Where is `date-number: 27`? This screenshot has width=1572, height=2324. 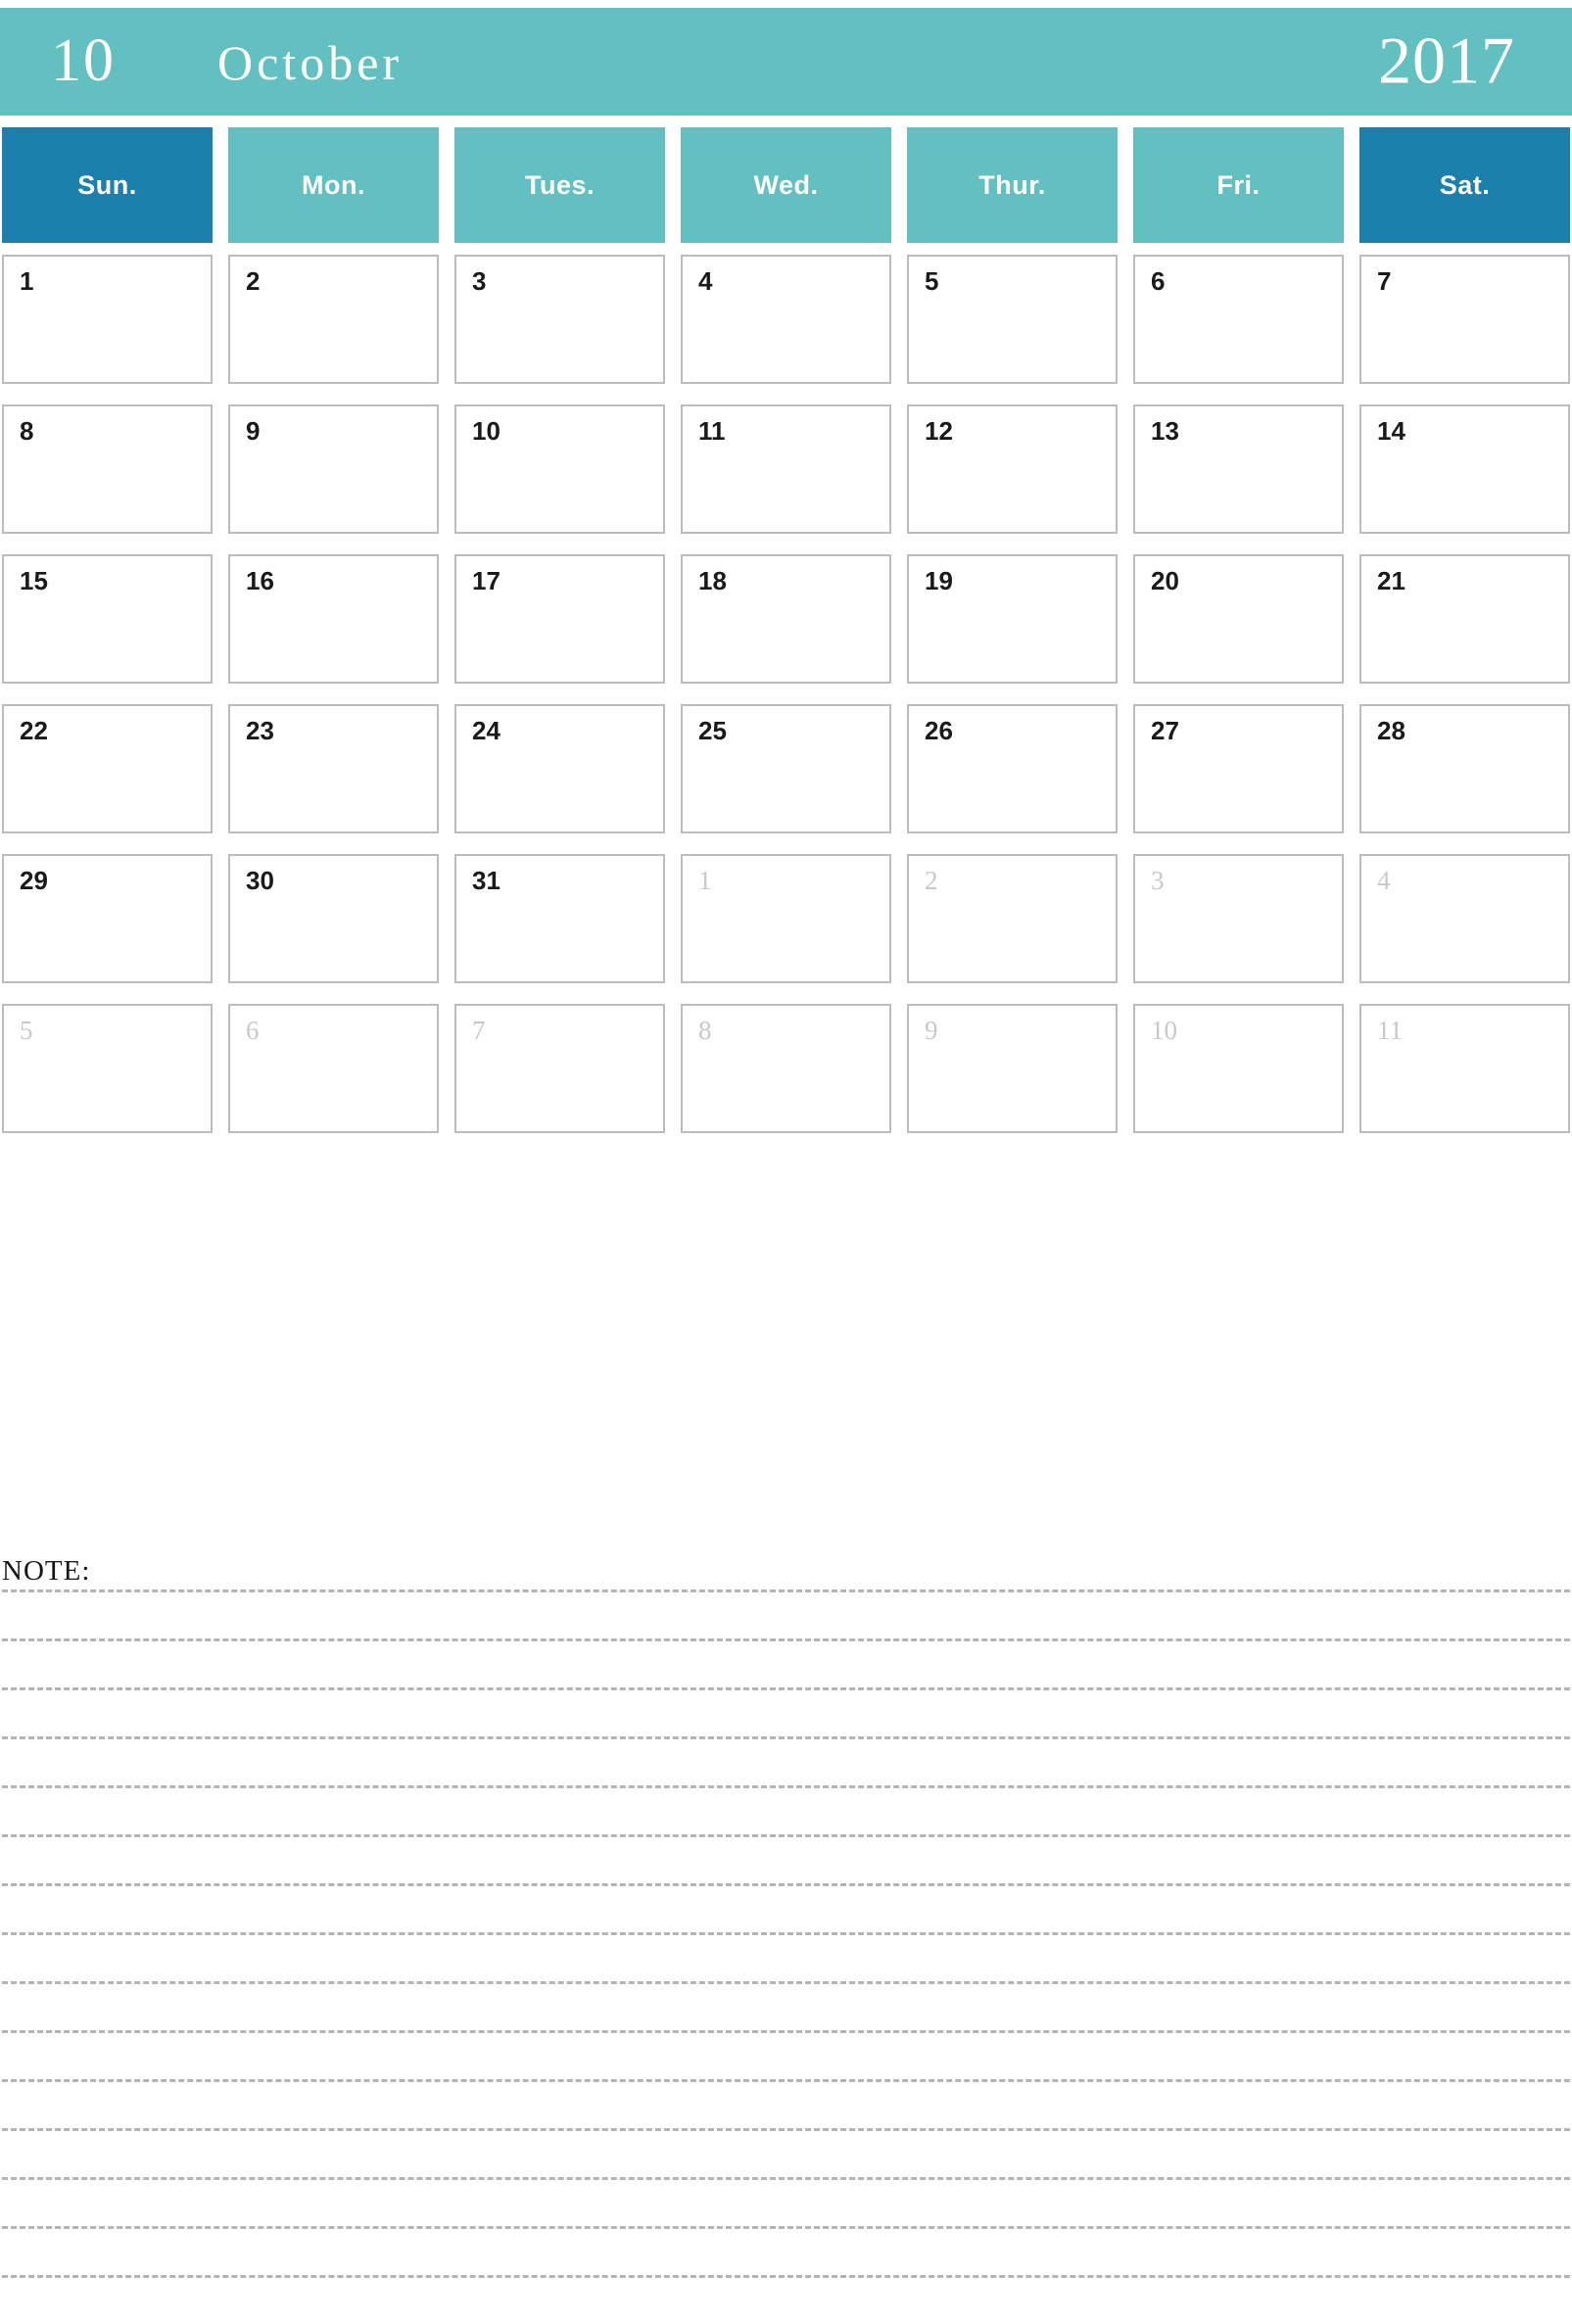 date-number: 27 is located at coordinates (1165, 730).